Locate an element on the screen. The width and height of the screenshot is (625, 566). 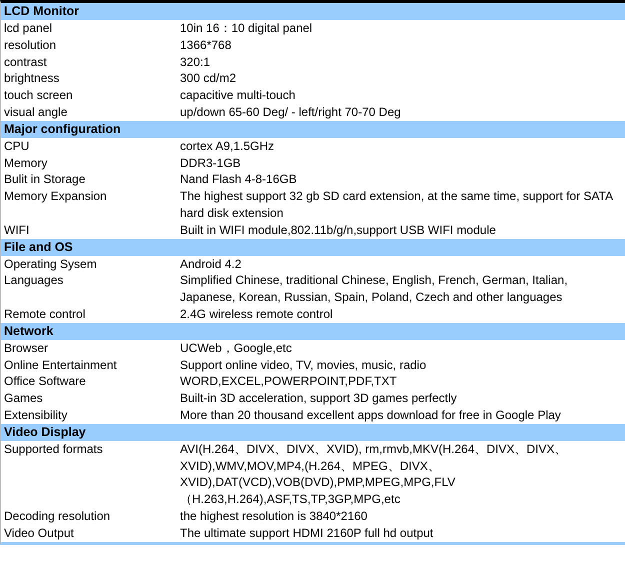
spec-label: brightness is located at coordinates (31, 79).